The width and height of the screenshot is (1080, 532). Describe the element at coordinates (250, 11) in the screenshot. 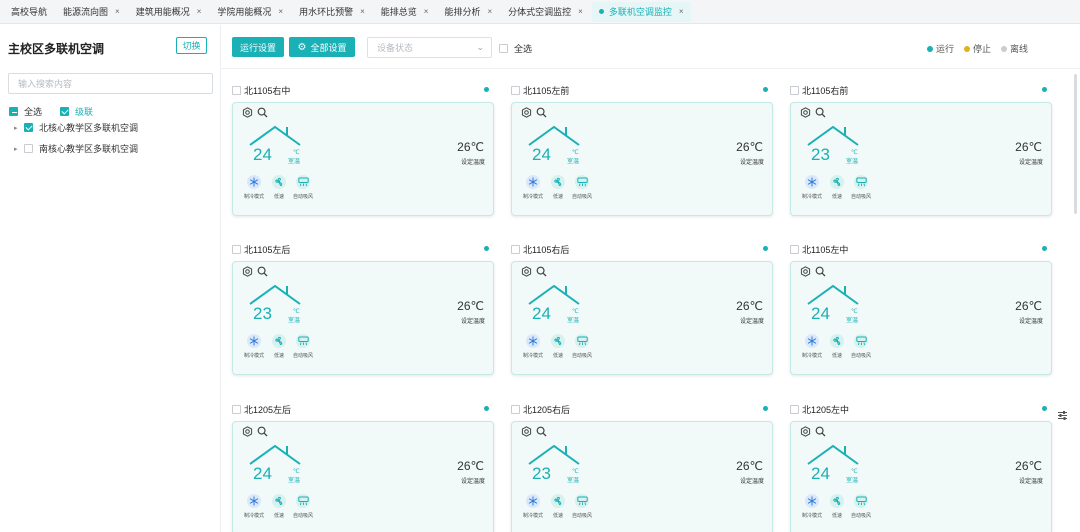

I see `tab-item: 学院用能概况 ×` at that location.